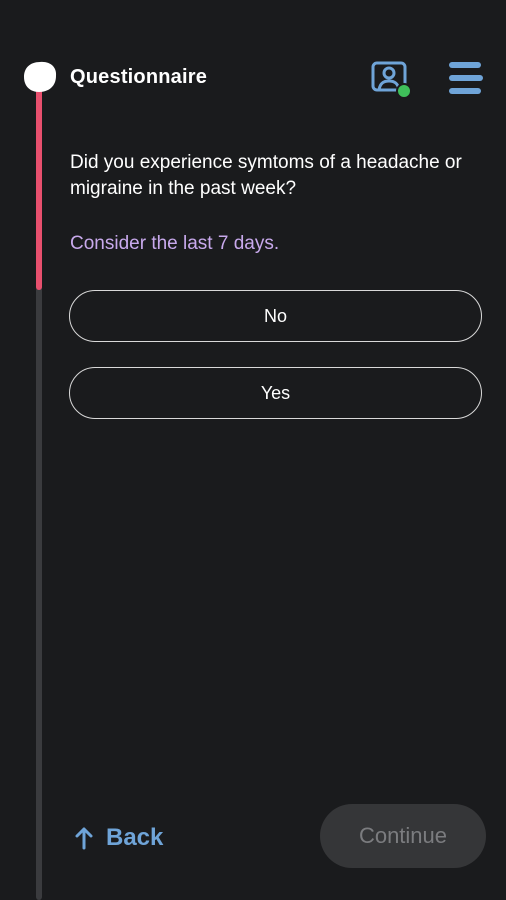 This screenshot has height=900, width=506. I want to click on user-video-icon, so click(391, 80).